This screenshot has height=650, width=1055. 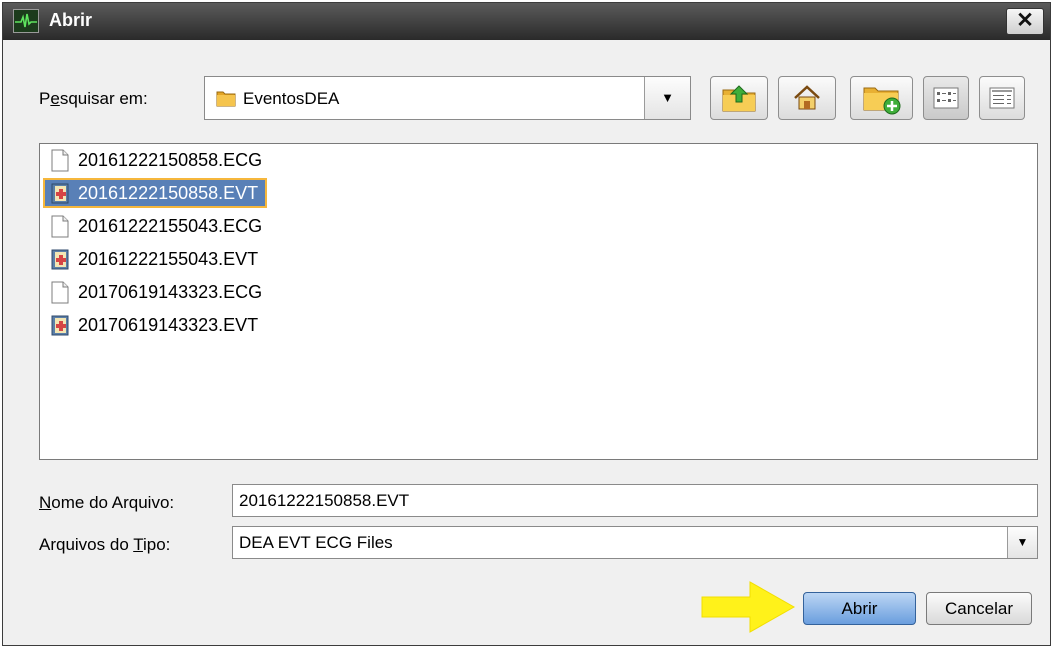 I want to click on look-in-dropdown-arrow: ▼, so click(x=667, y=98).